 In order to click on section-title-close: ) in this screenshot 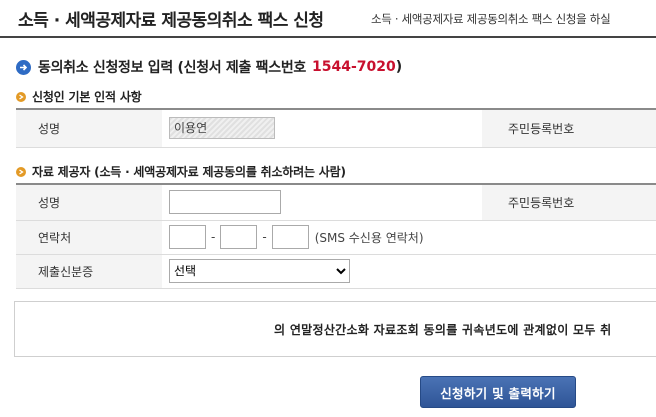, I will do `click(399, 67)`.